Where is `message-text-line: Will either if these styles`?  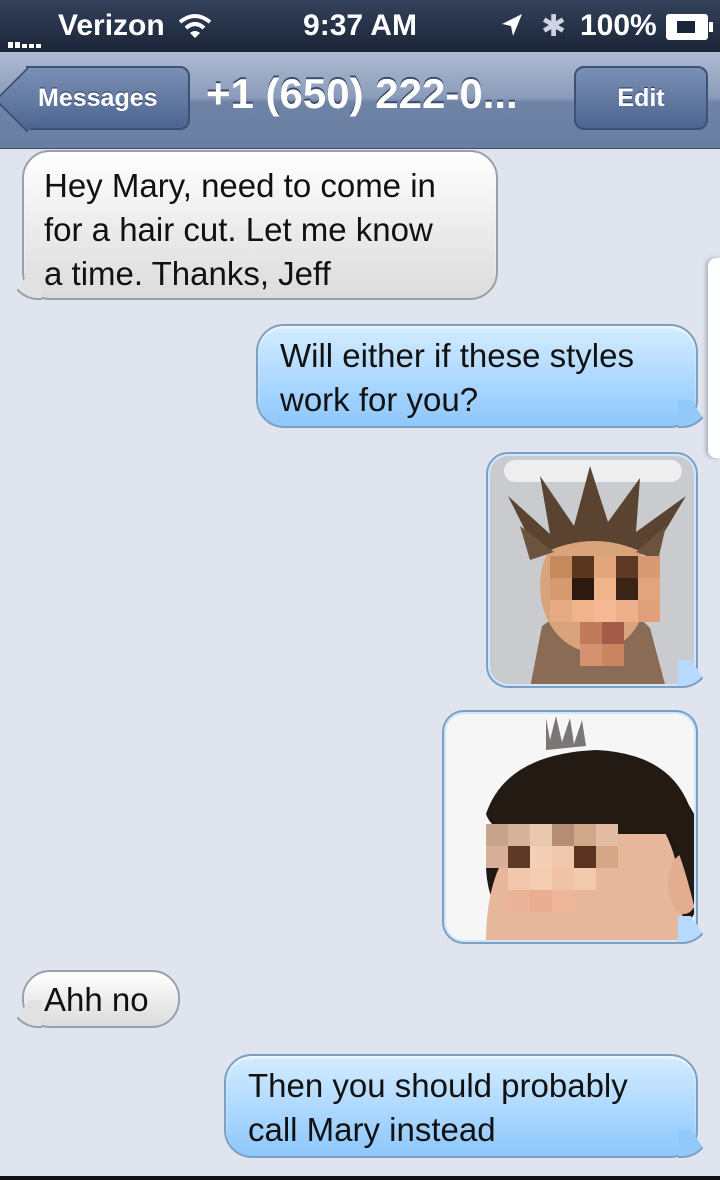
message-text-line: Will either if these styles is located at coordinates (457, 355).